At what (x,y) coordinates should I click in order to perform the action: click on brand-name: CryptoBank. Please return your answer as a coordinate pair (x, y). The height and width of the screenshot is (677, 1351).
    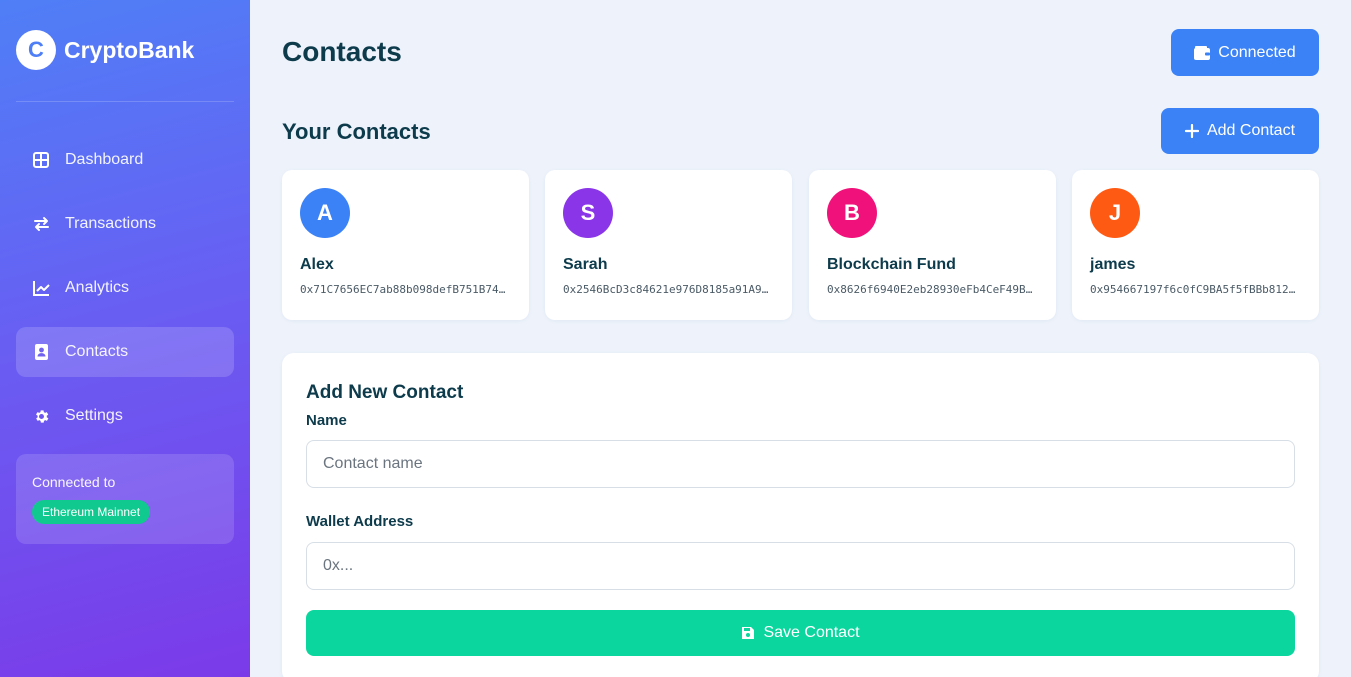
    Looking at the image, I should click on (129, 49).